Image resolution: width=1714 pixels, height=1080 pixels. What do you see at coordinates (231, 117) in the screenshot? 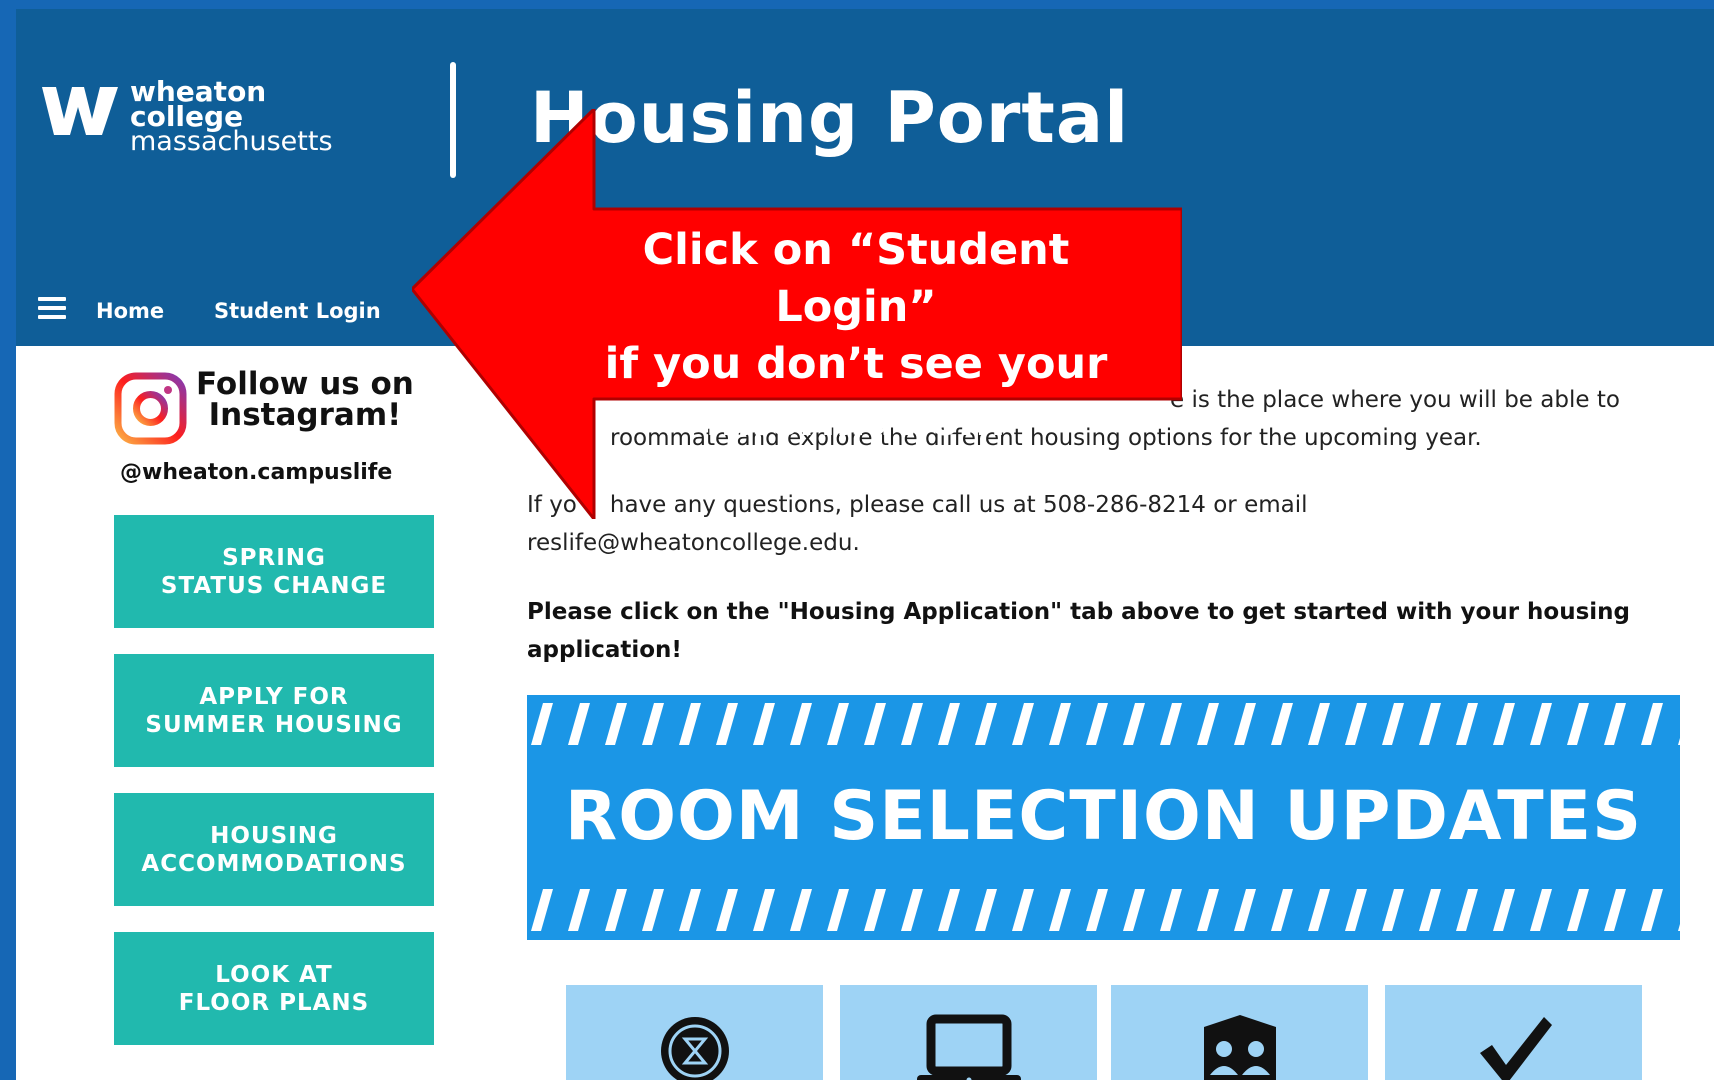
I see `college-logo-text: wheaton college massachusetts` at bounding box center [231, 117].